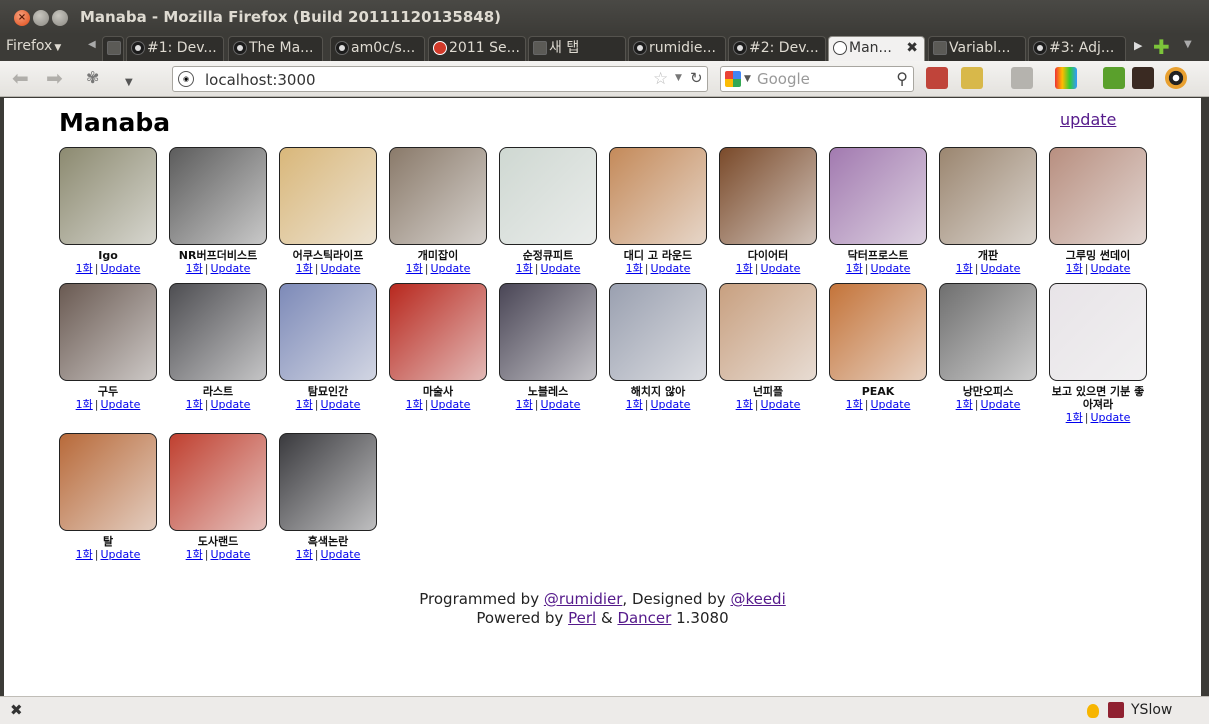  I want to click on search-bar: ▼ ⚲, so click(817, 79).